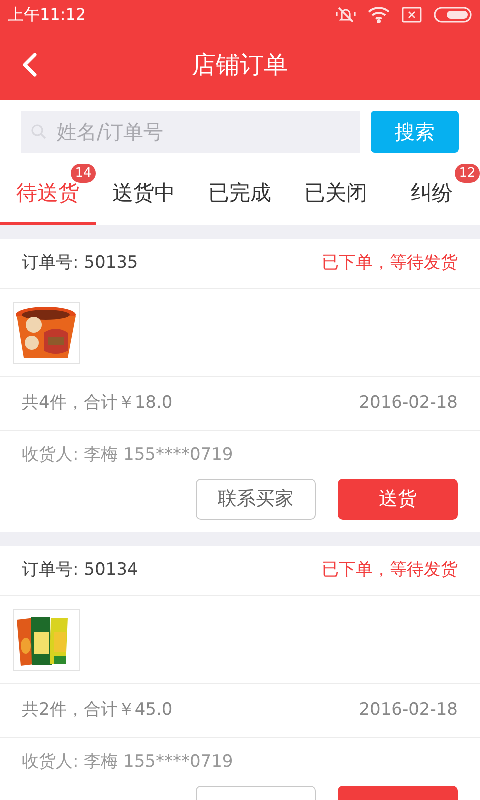 The height and width of the screenshot is (800, 480). I want to click on tab: 已关闭, so click(336, 194).